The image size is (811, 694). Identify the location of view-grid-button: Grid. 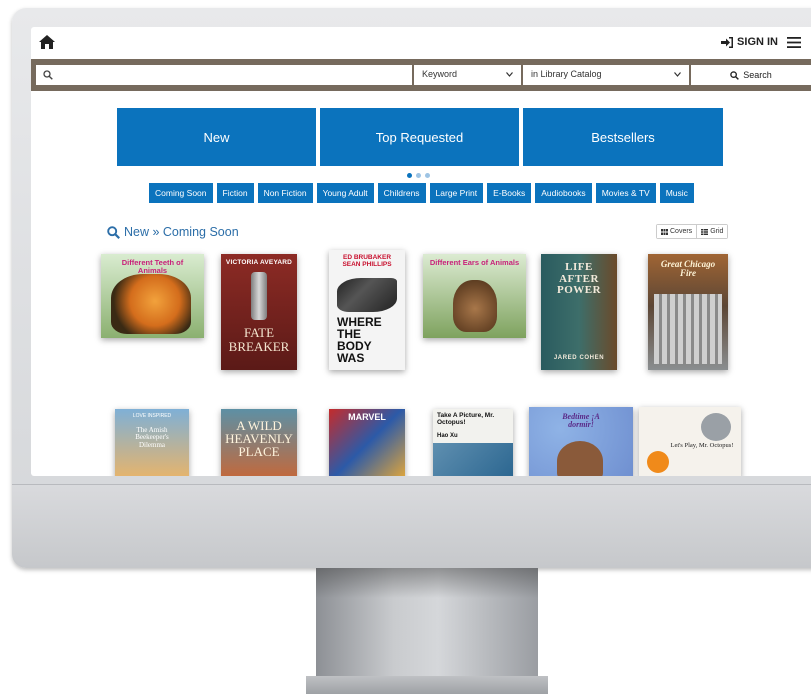
(712, 231).